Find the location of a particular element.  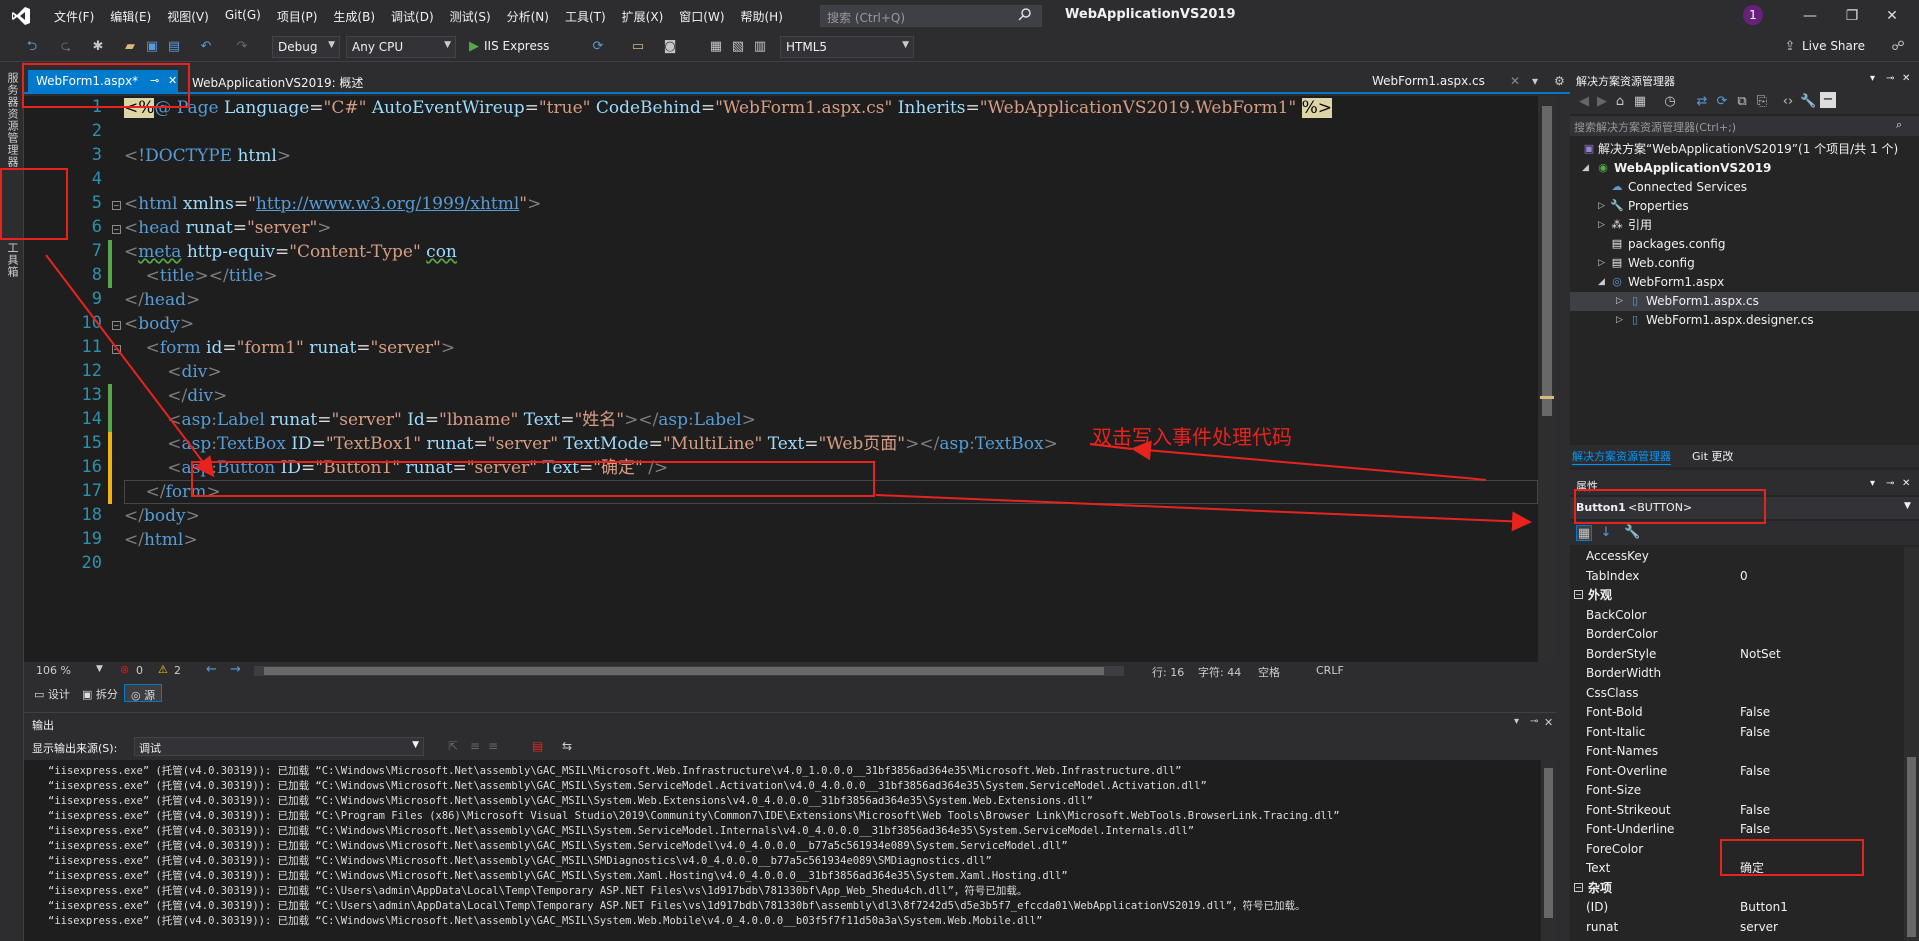

menu-item-7: 测试(S) is located at coordinates (470, 16).